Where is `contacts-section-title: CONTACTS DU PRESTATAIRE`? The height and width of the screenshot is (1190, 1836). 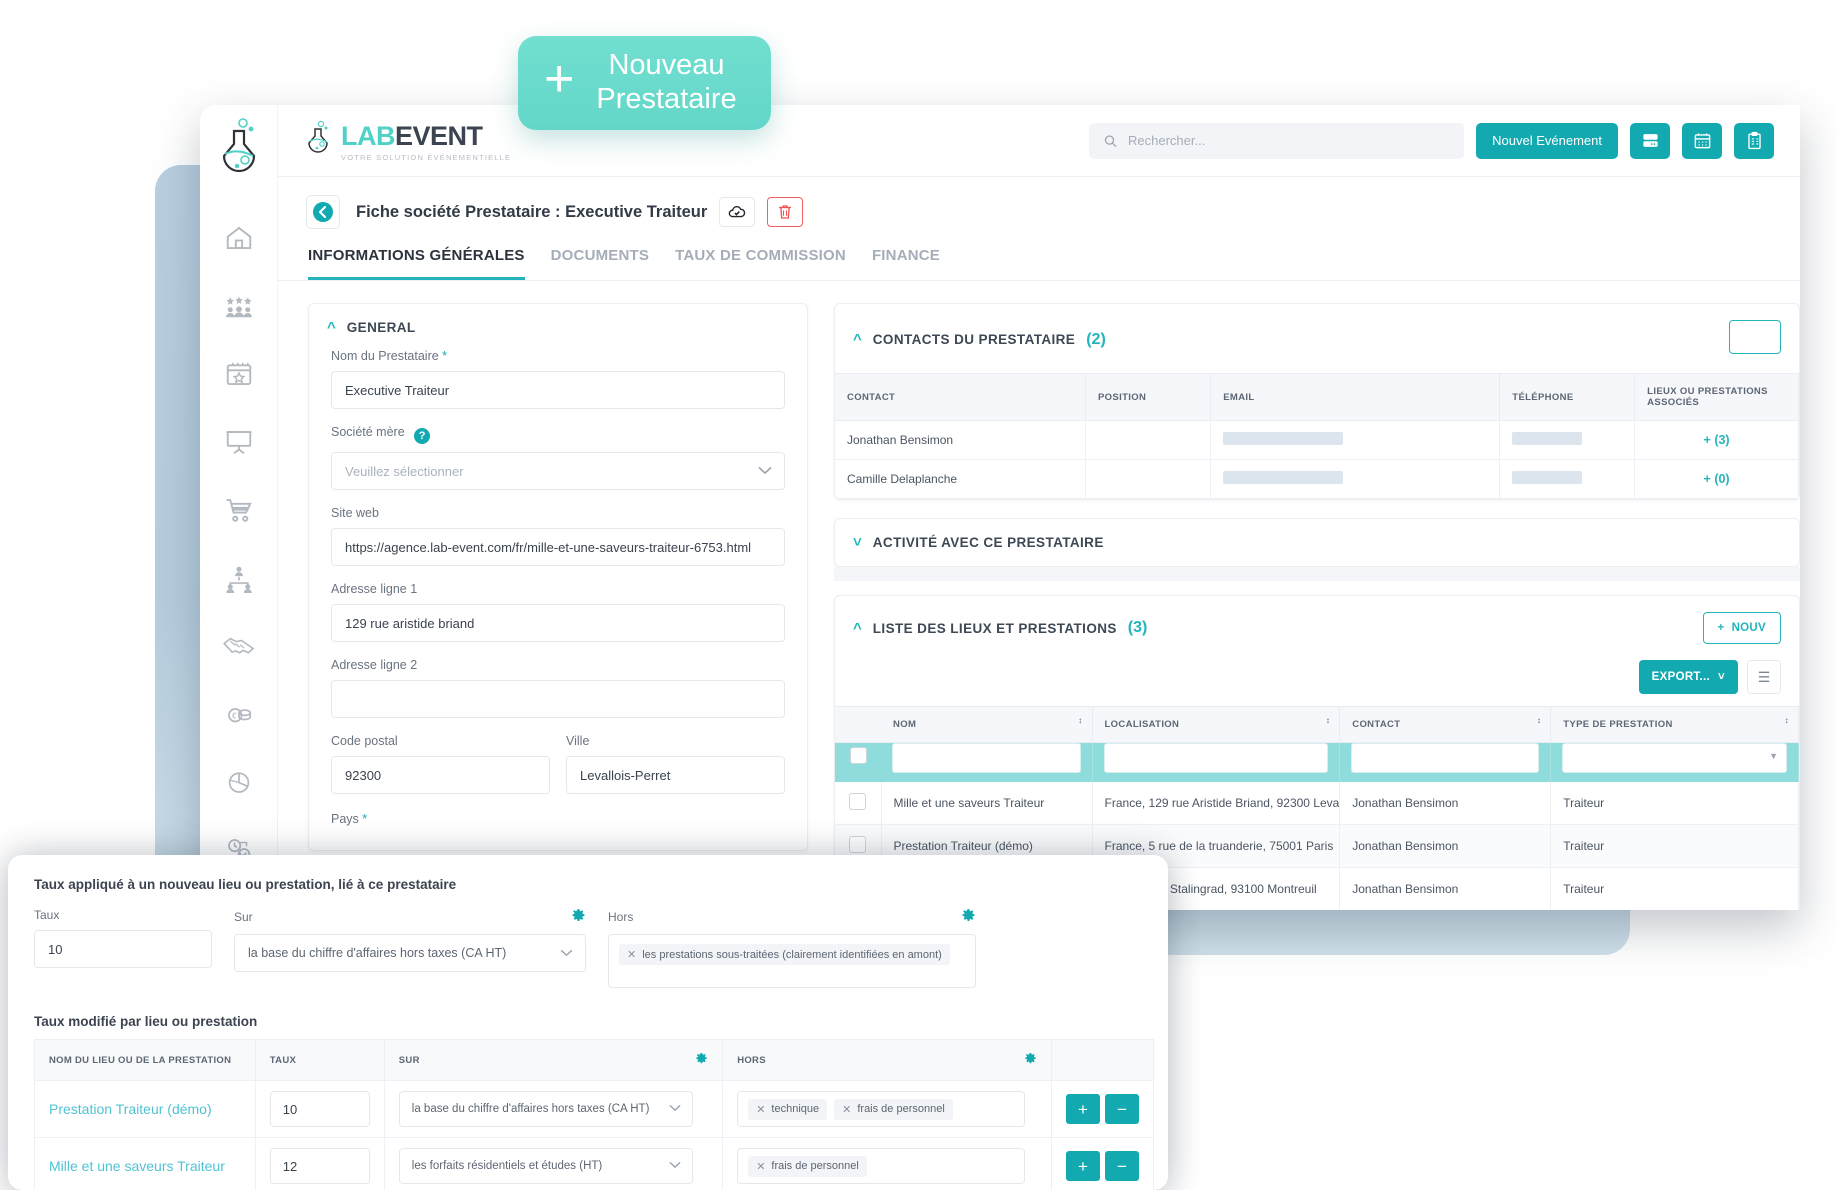
contacts-section-title: CONTACTS DU PRESTATAIRE is located at coordinates (974, 339).